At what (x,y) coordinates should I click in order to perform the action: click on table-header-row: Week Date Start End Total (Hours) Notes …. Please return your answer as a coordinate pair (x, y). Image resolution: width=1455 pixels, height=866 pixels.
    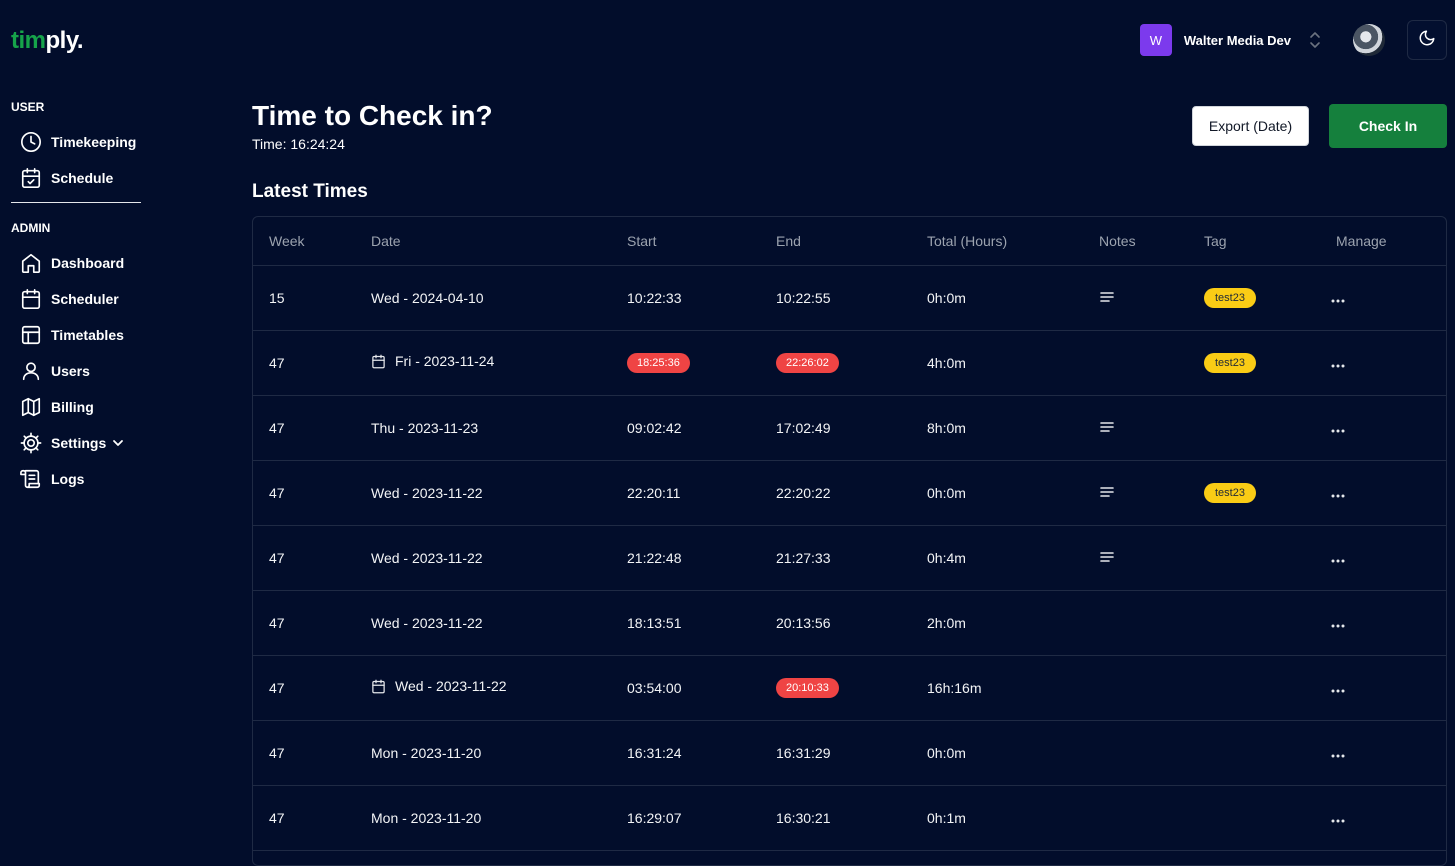
    Looking at the image, I should click on (849, 241).